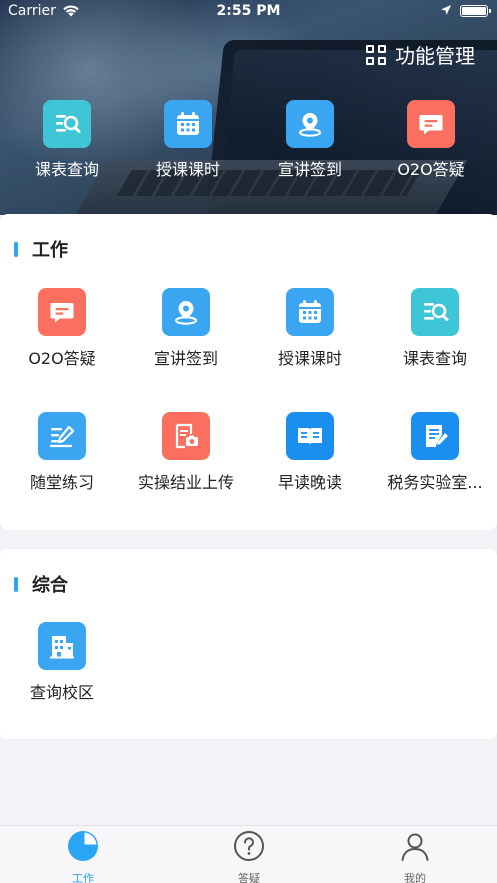 The width and height of the screenshot is (497, 883). I want to click on tab-answer: 答疑, so click(249, 856).